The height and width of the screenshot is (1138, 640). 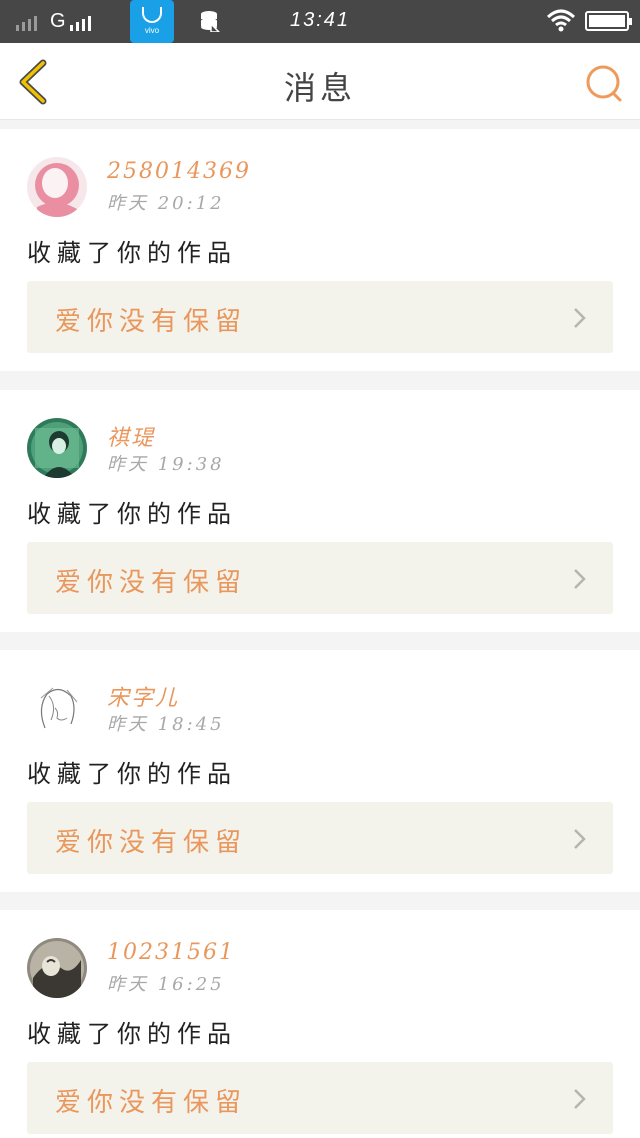 I want to click on timestamp: 昨天 19:38, so click(x=166, y=464).